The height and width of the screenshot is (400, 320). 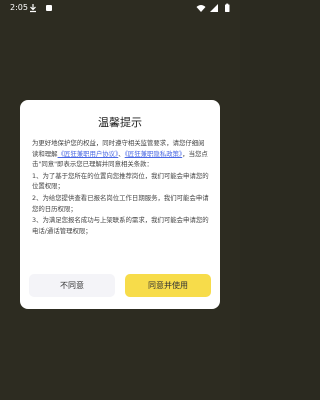 What do you see at coordinates (88, 154) in the screenshot?
I see `user-agreement-link: 《匠狂兼职用户协议》` at bounding box center [88, 154].